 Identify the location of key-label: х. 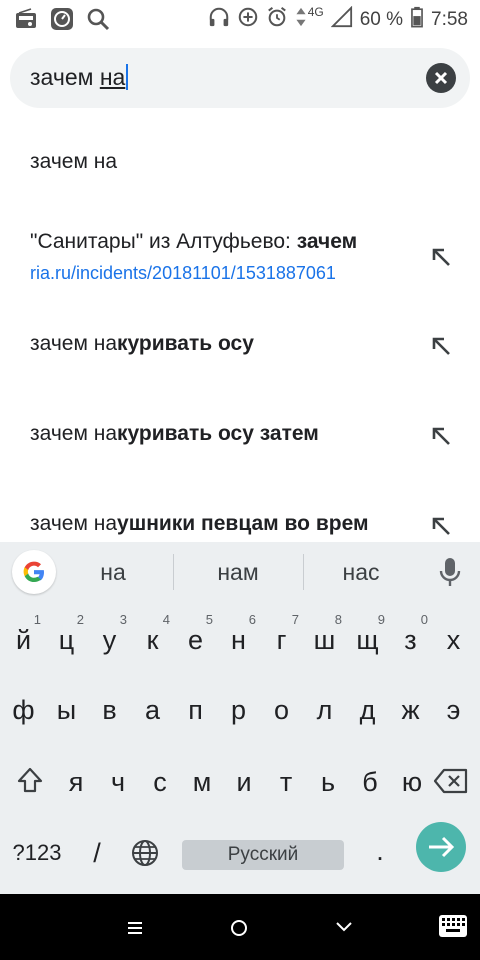
(453, 640).